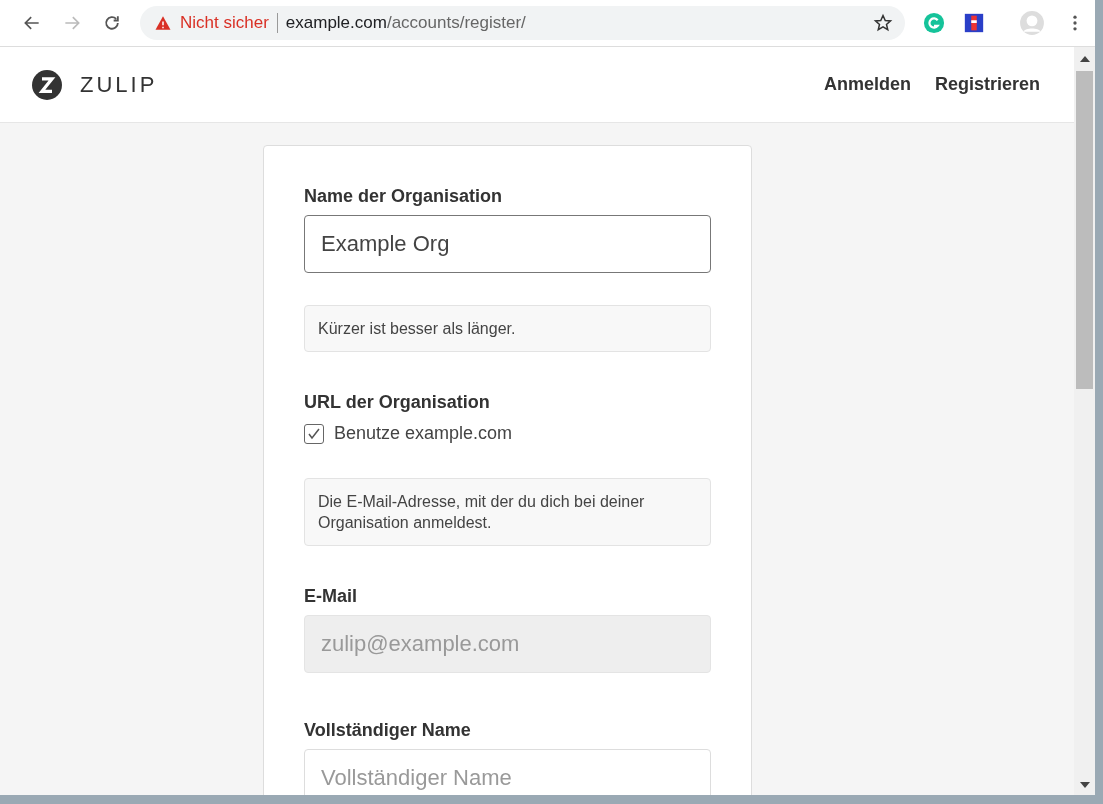  I want to click on scrollbar, so click(1084, 421).